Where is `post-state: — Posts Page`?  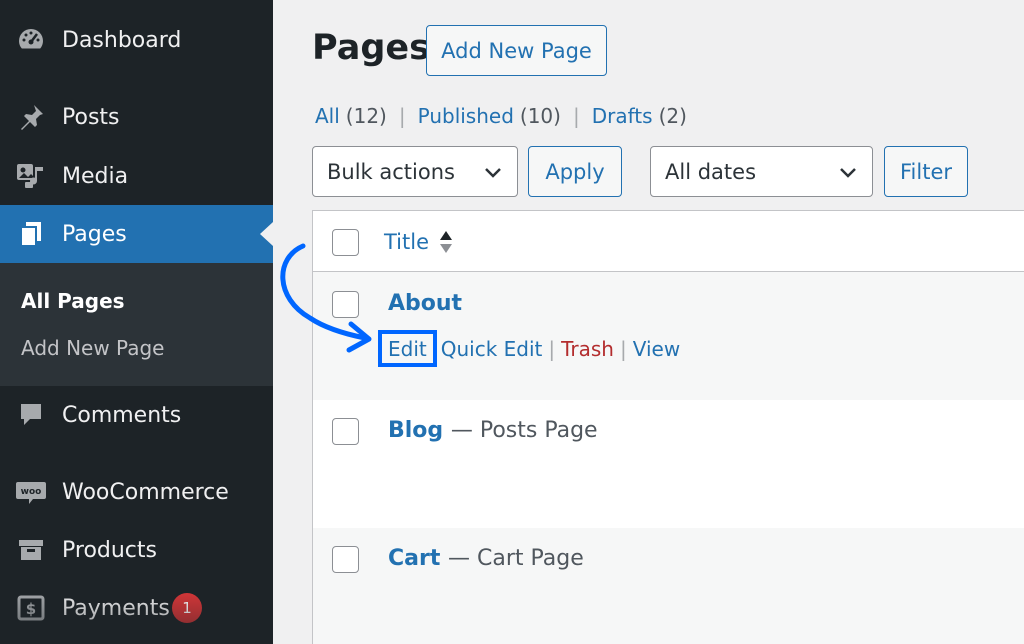 post-state: — Posts Page is located at coordinates (524, 430).